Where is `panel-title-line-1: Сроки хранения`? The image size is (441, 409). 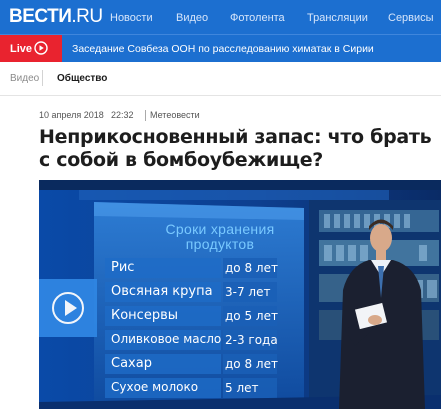 panel-title-line-1: Сроки хранения is located at coordinates (220, 229).